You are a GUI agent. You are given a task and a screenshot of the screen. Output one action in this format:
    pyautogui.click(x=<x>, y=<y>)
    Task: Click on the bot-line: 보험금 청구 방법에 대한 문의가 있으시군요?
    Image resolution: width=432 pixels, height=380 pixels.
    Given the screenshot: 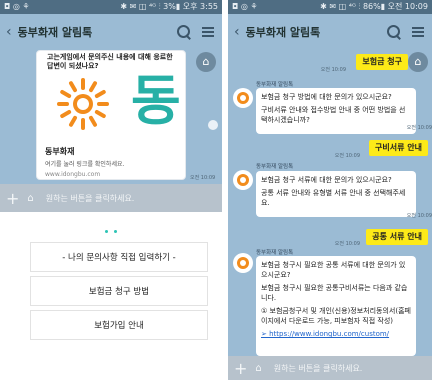 What is the action you would take?
    pyautogui.click(x=326, y=97)
    